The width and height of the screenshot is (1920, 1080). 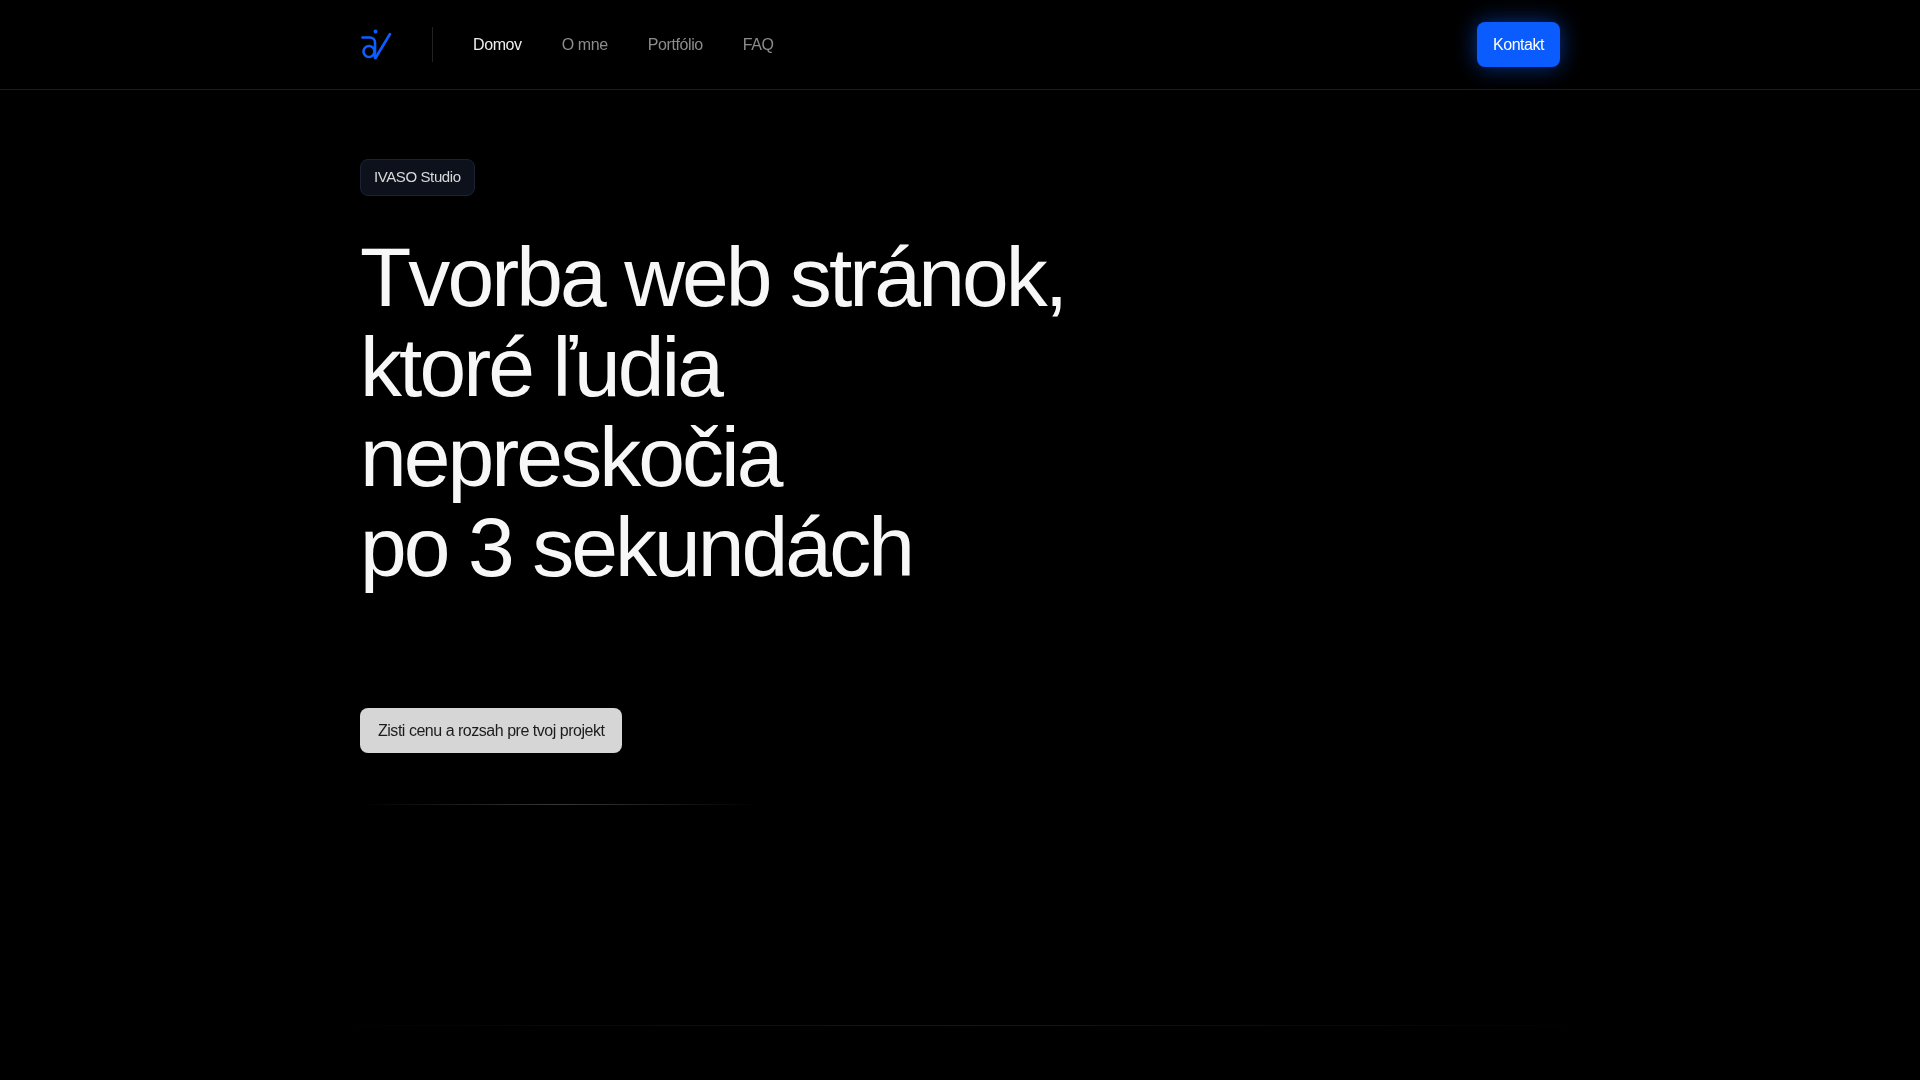 I want to click on nav-link: O mne, so click(x=584, y=44).